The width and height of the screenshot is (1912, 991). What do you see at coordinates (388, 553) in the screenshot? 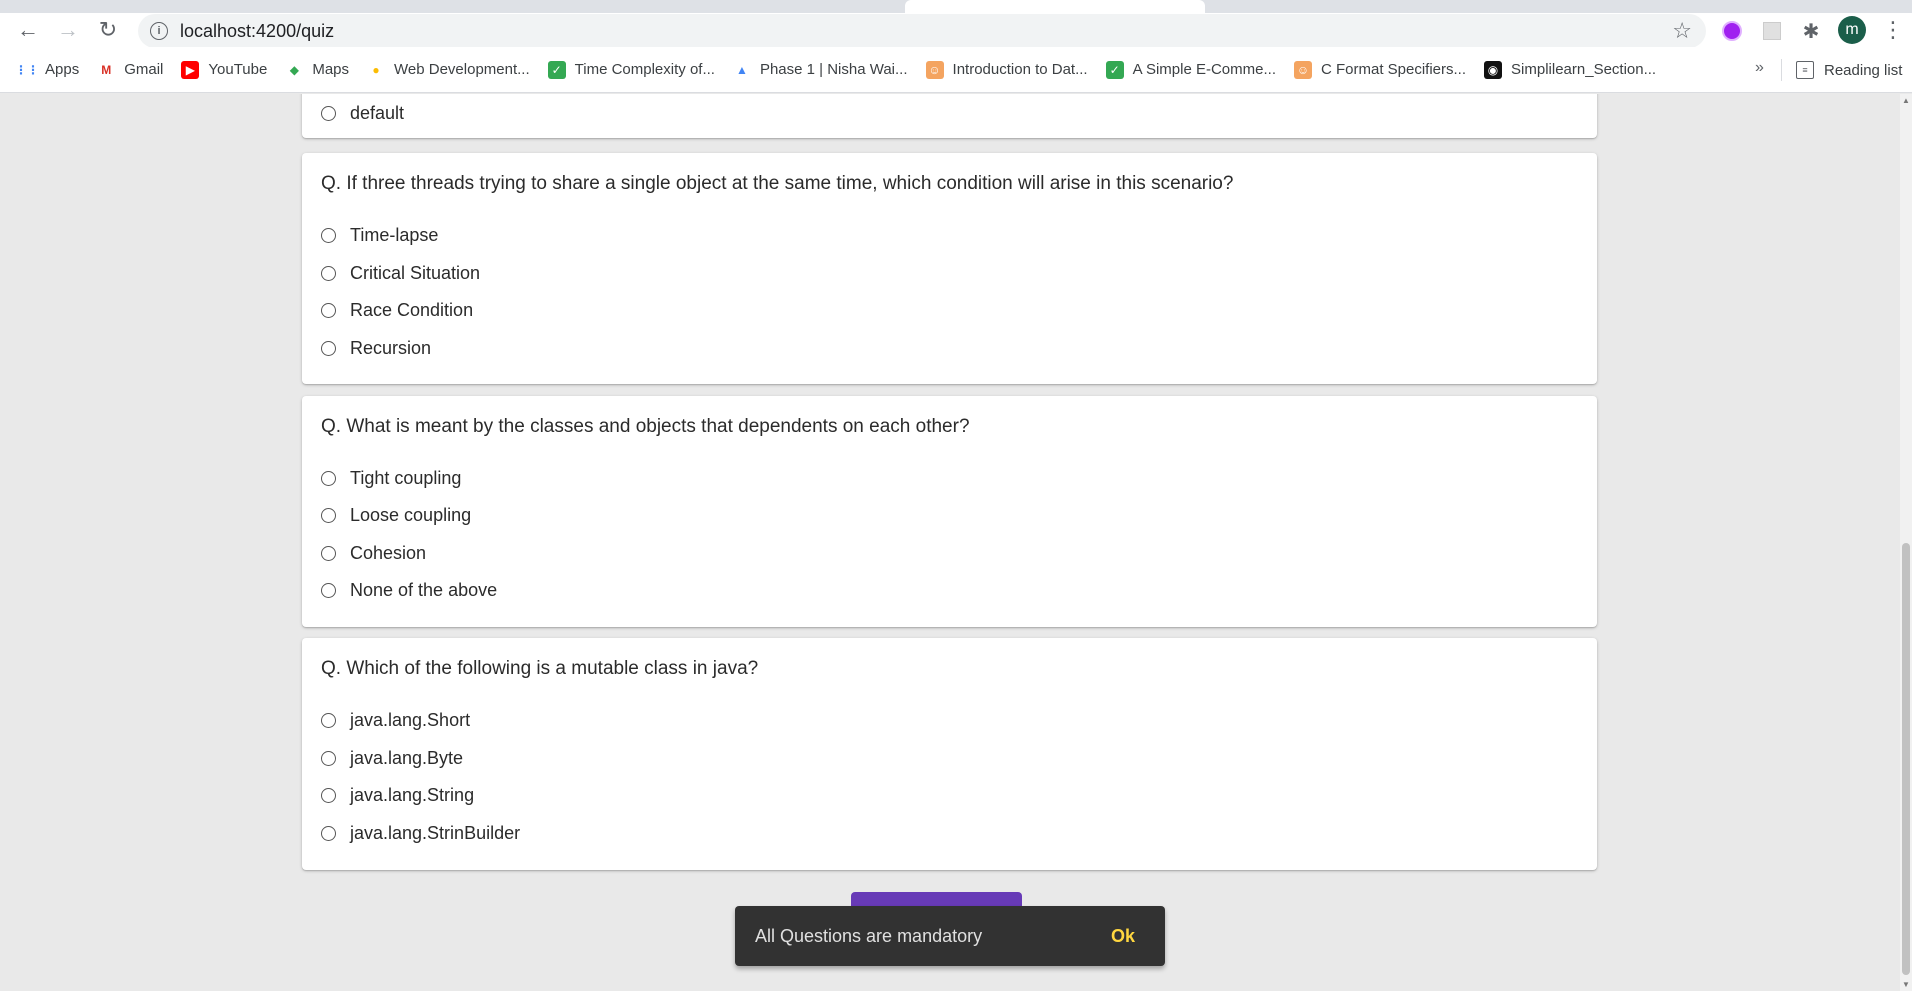
I see `option-label: Cohesion` at bounding box center [388, 553].